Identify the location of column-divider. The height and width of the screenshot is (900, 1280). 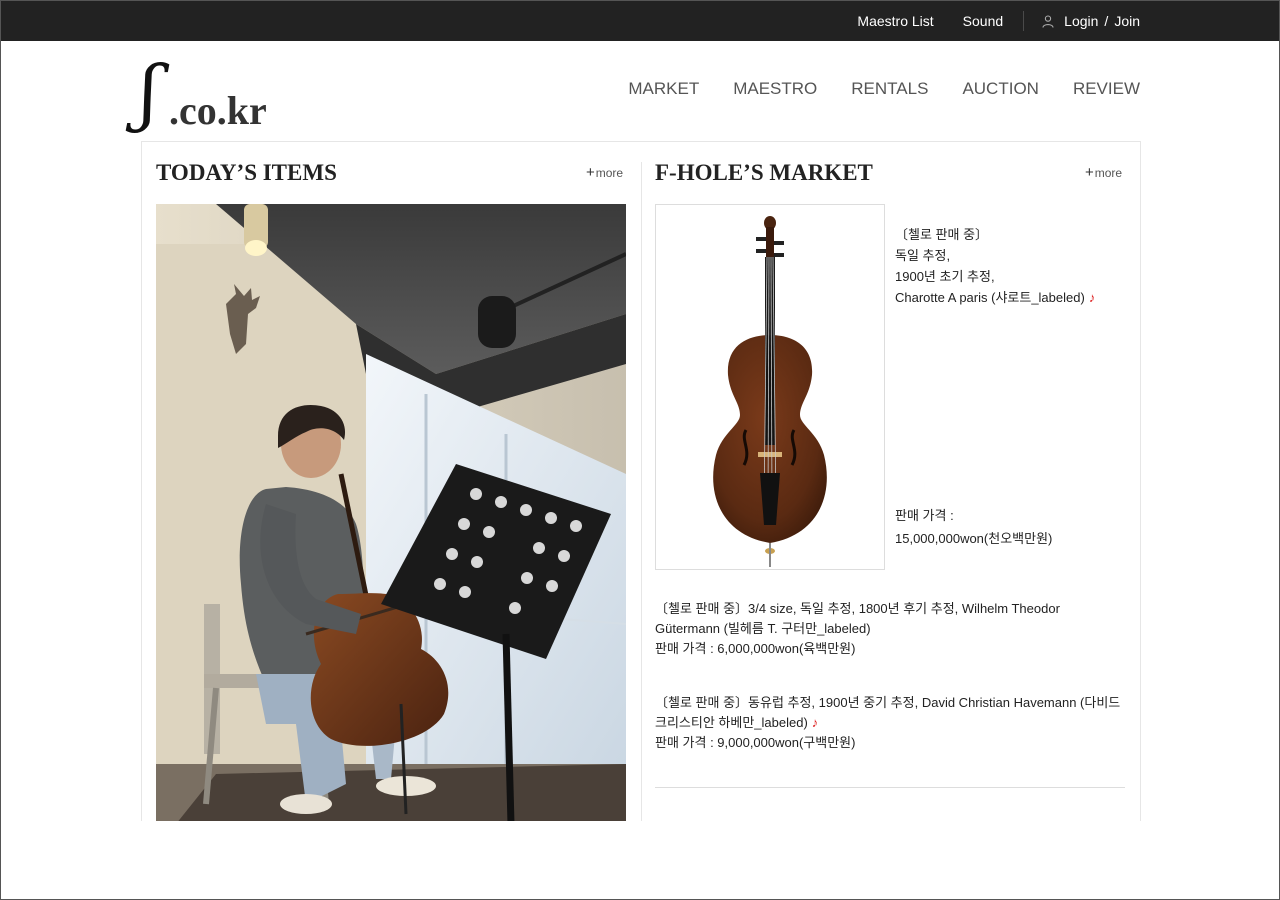
(641, 491).